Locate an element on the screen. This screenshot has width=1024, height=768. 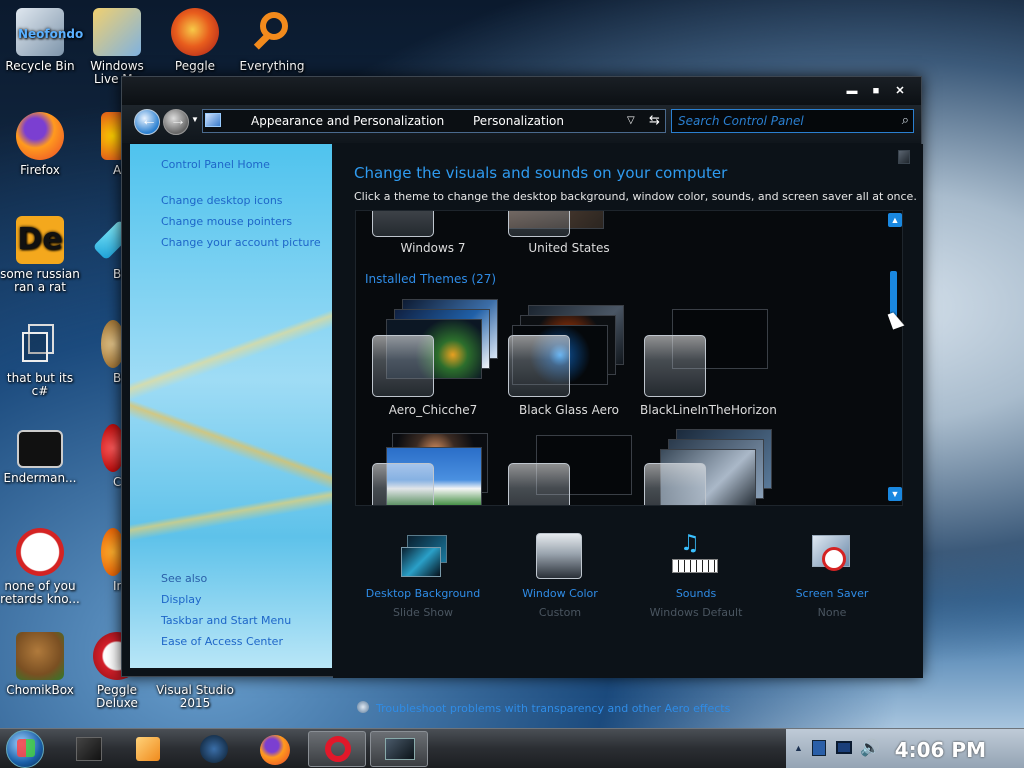
sounds-item: ♫ Sounds Windows Default is located at coordinates (696, 575).